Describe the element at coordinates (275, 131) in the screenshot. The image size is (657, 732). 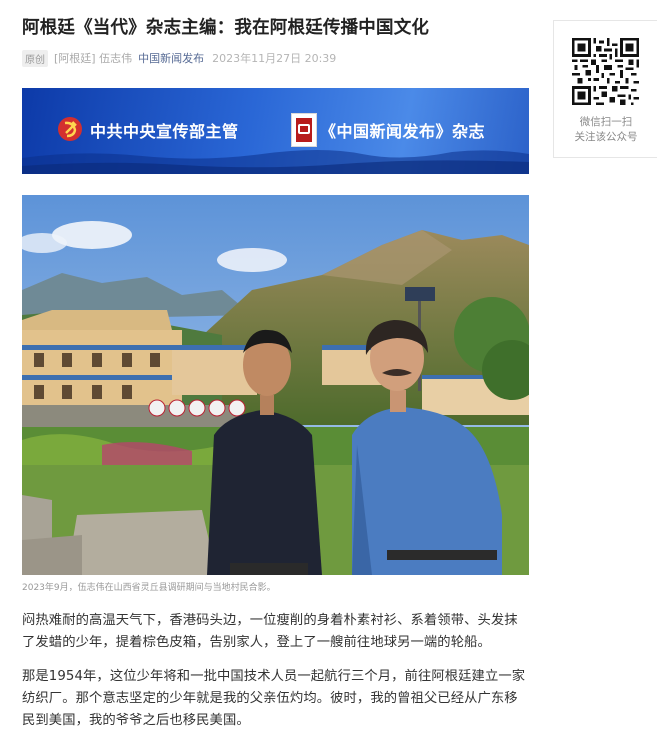
I see `magazine-banner: 中共中央宣传部主管 《中国新闻发布》杂志` at that location.